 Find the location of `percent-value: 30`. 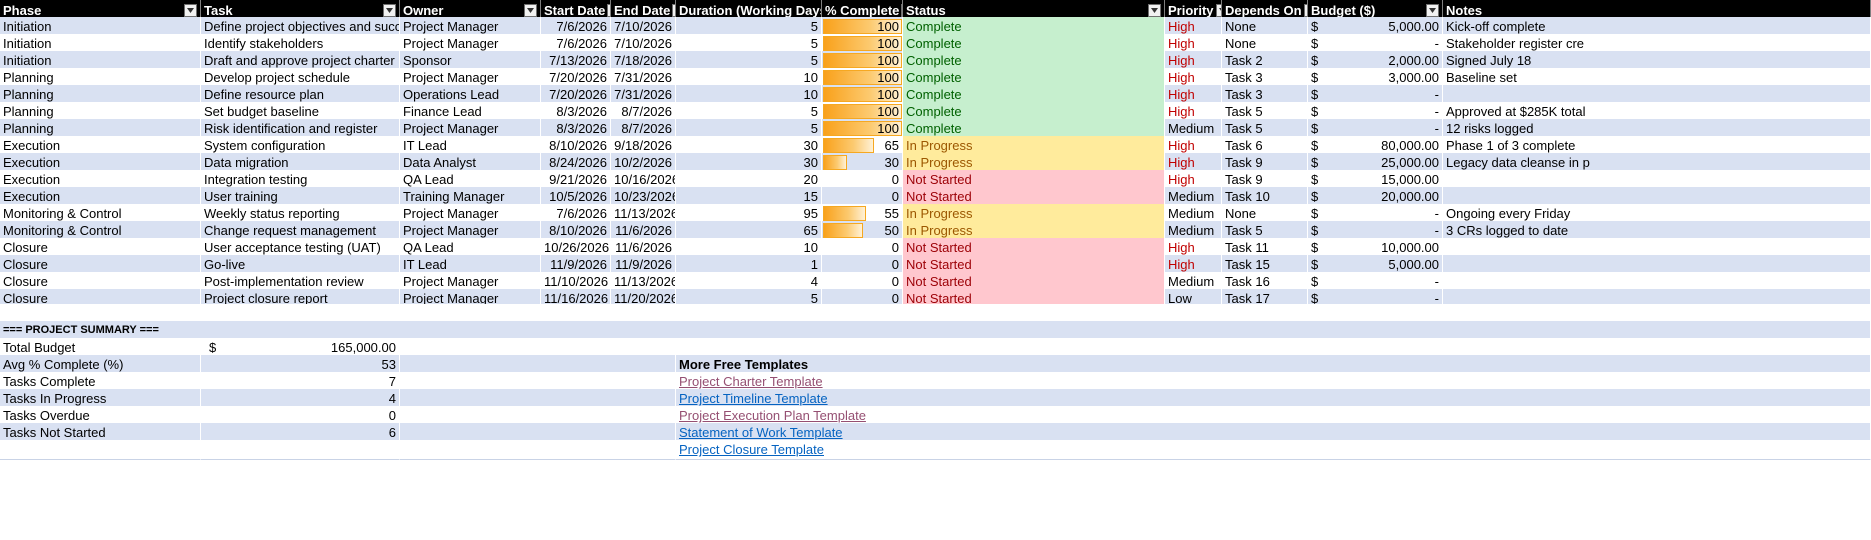

percent-value: 30 is located at coordinates (891, 162).